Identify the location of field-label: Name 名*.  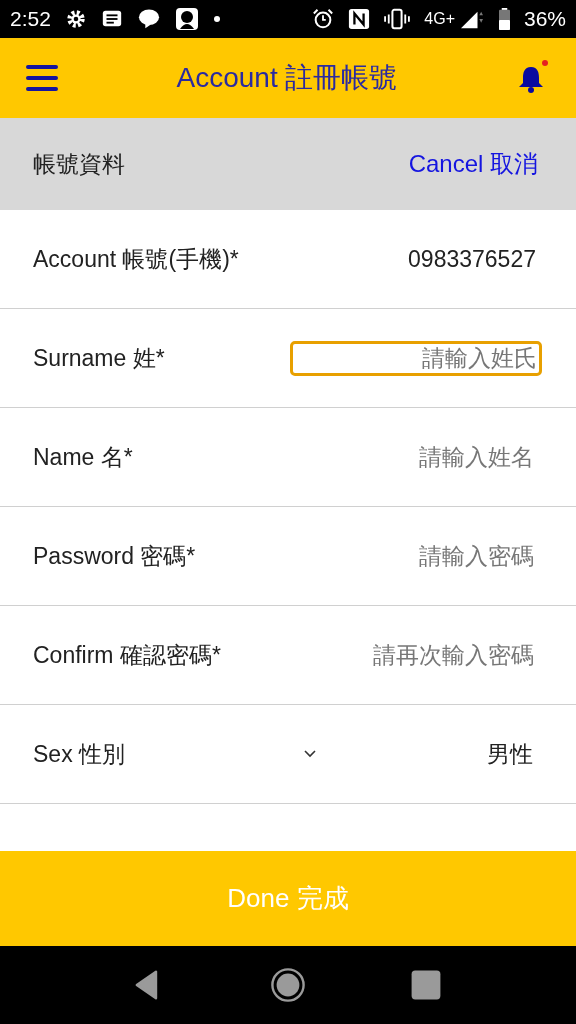
(83, 457).